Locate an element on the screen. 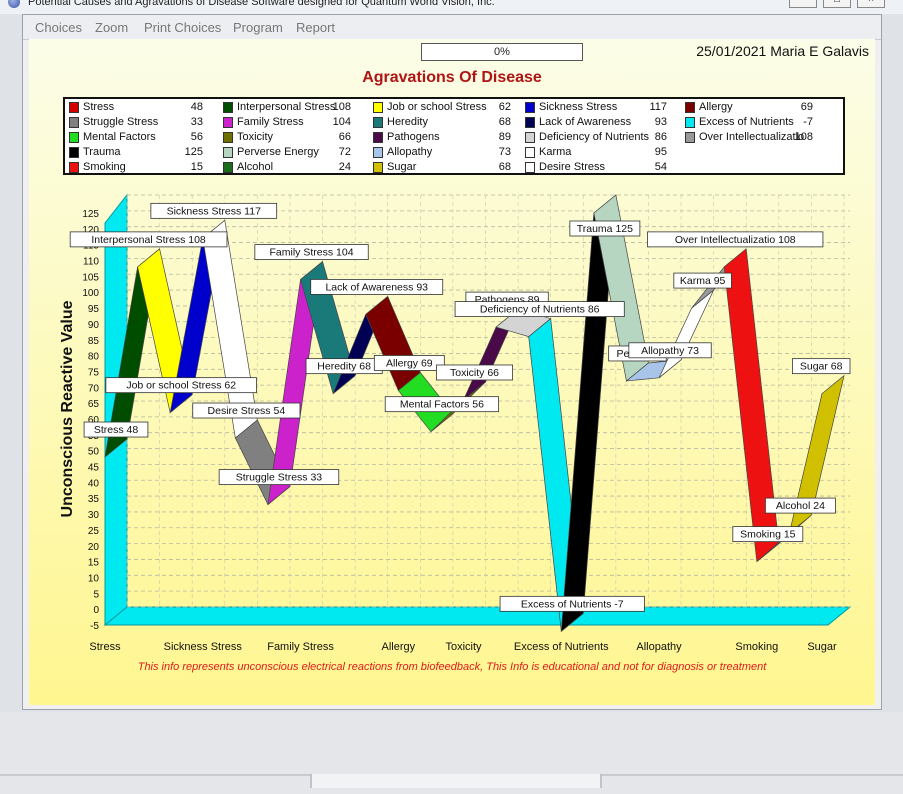 Image resolution: width=903 pixels, height=794 pixels. y-tick-label: 100 is located at coordinates (90, 293).